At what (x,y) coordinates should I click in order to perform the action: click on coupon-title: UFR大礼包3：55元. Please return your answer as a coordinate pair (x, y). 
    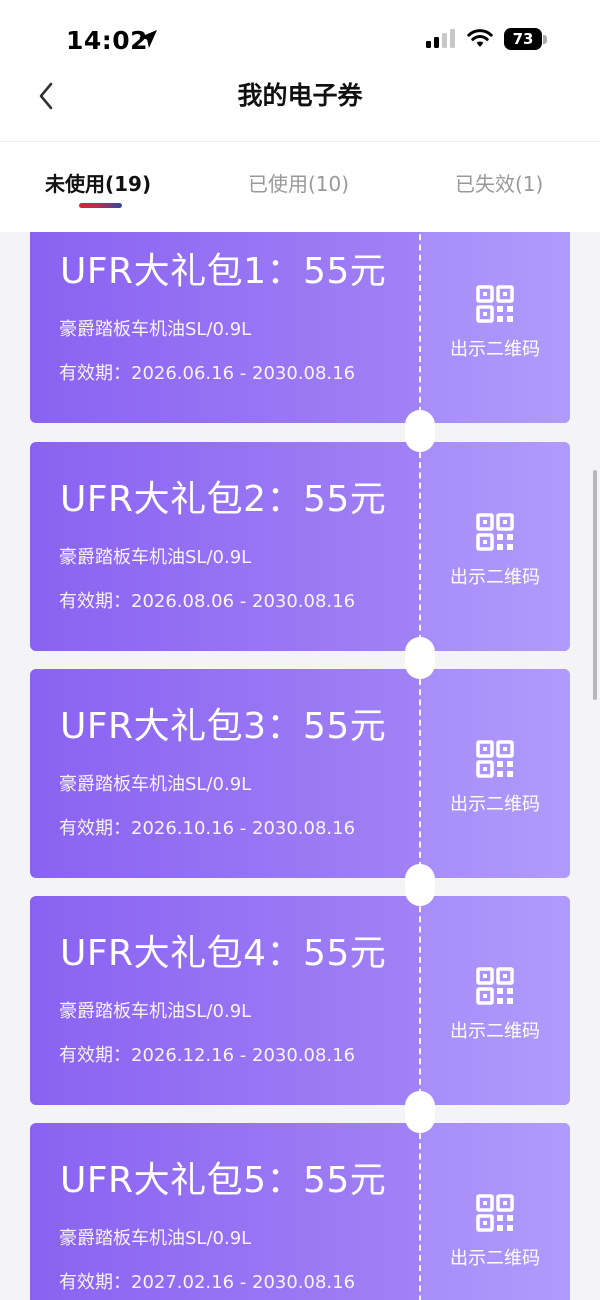
    Looking at the image, I should click on (223, 726).